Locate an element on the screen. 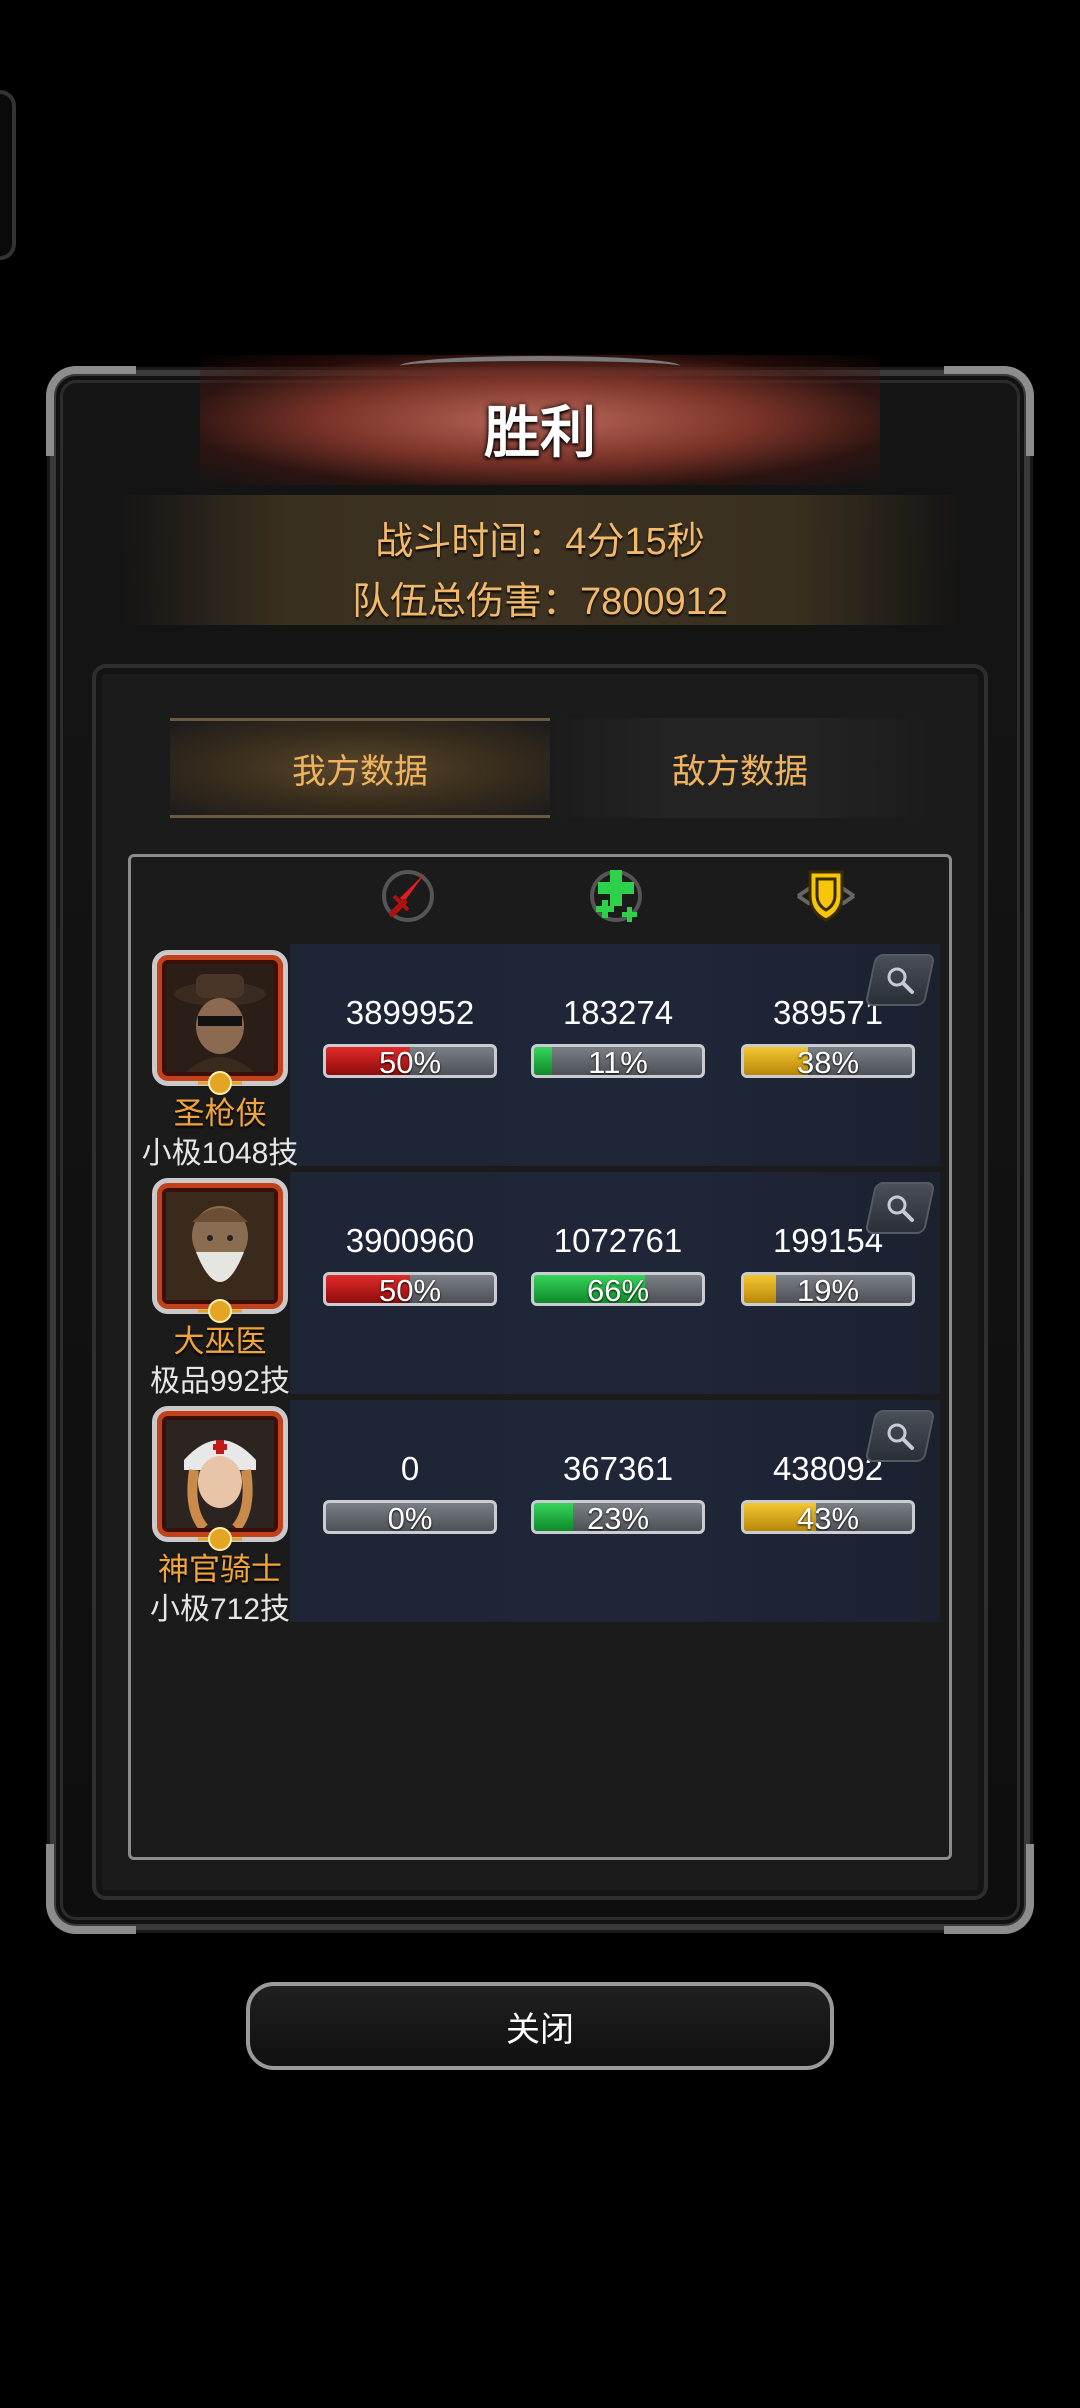 The image size is (1080, 2408). heal-value: 367361 is located at coordinates (618, 1468).